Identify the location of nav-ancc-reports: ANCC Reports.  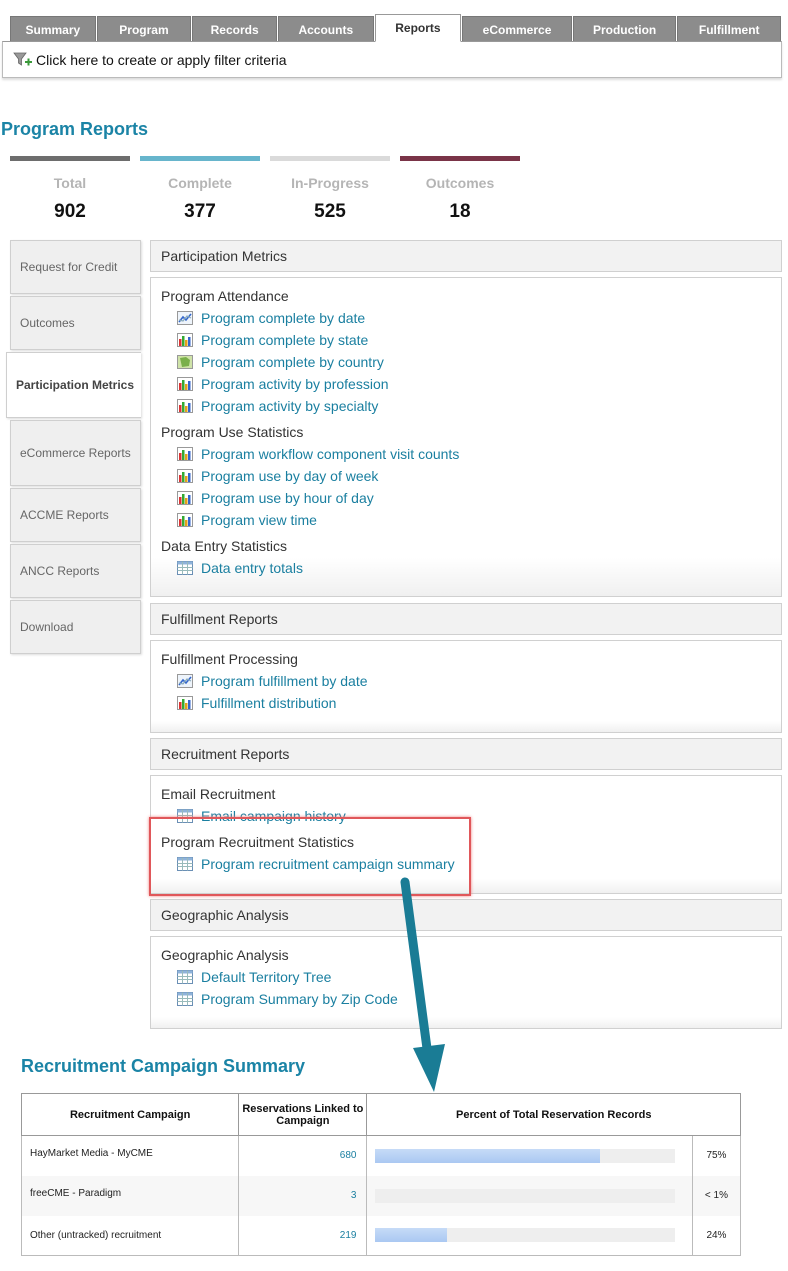
(75, 571).